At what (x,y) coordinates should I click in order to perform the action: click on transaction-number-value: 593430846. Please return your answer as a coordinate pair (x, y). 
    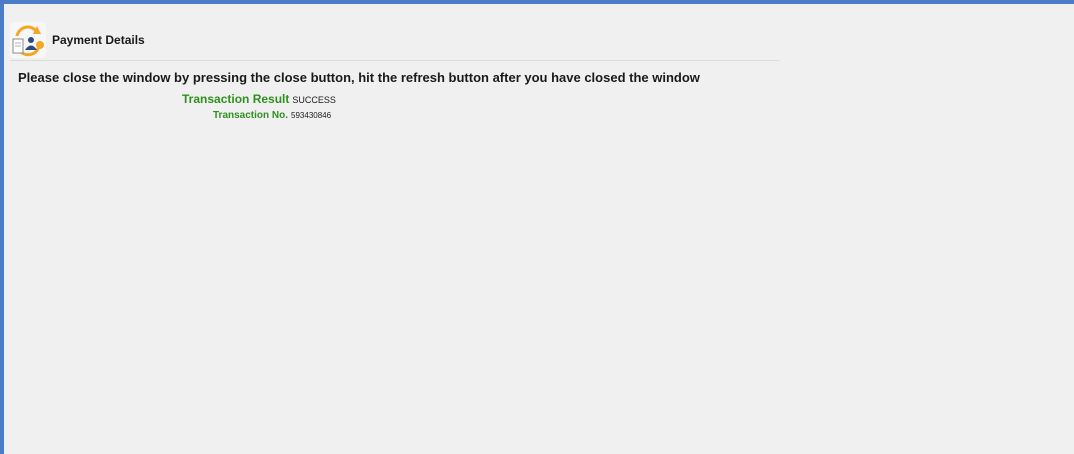
    Looking at the image, I should click on (311, 115).